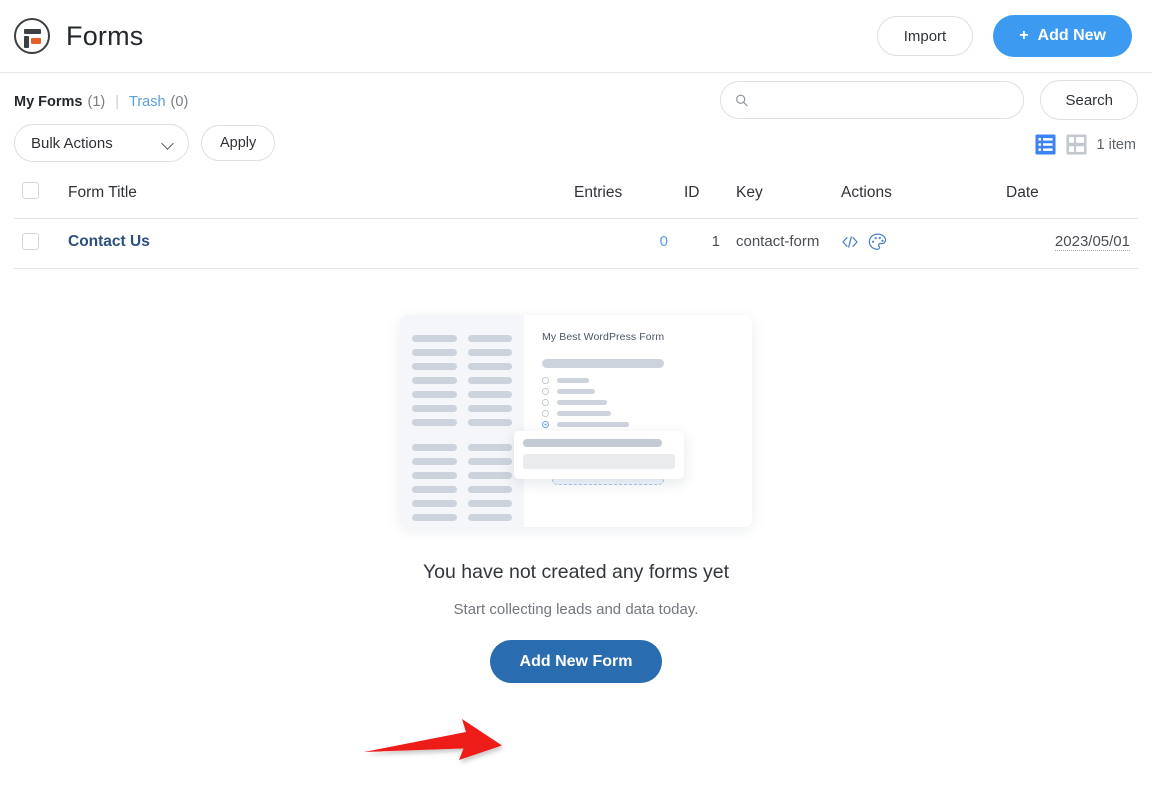 This screenshot has height=788, width=1152. I want to click on subnav-my-forms: My Forms, so click(48, 102).